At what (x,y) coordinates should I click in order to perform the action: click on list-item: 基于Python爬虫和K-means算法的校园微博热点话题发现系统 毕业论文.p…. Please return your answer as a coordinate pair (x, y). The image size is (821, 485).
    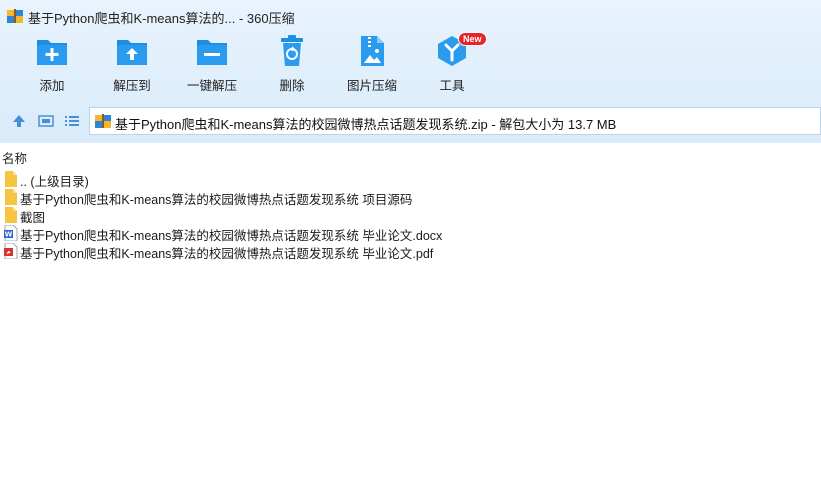
    Looking at the image, I should click on (410, 251).